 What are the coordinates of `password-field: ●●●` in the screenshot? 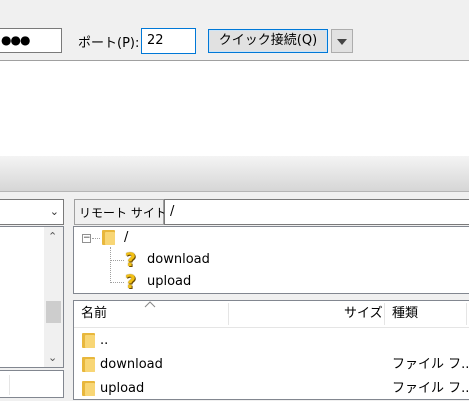 It's located at (31, 40).